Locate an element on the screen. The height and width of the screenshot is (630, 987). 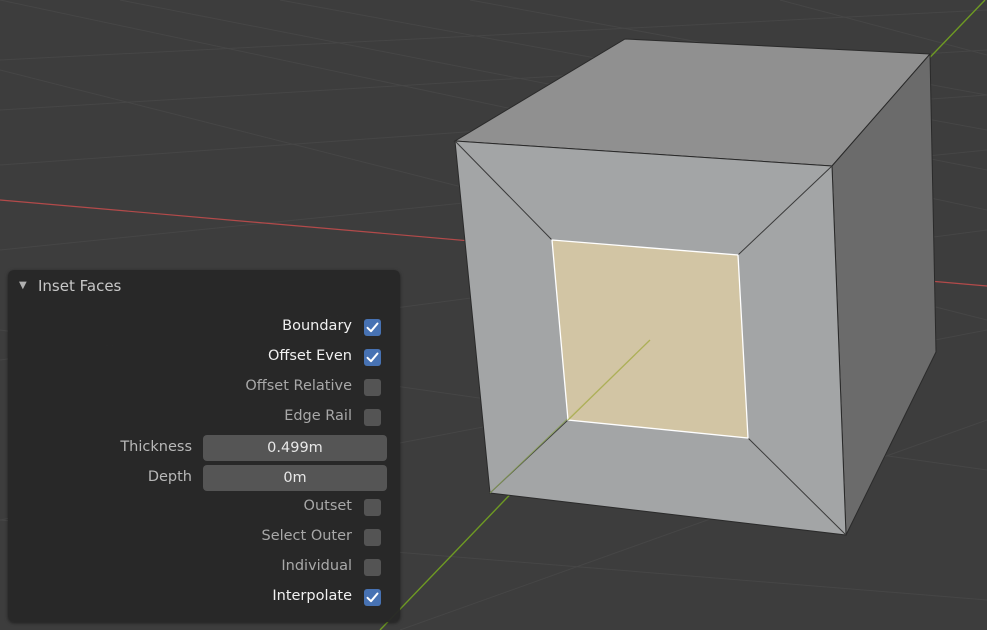
individual-checkbox is located at coordinates (372, 567).